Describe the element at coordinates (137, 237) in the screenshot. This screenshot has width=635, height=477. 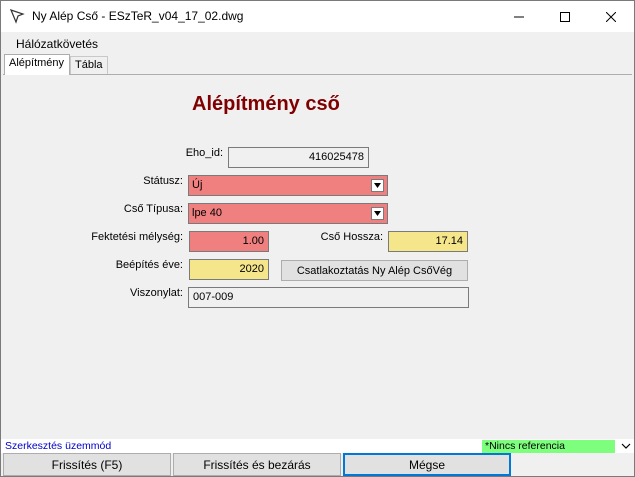
I see `depth-label: Fektetési mélység:` at that location.